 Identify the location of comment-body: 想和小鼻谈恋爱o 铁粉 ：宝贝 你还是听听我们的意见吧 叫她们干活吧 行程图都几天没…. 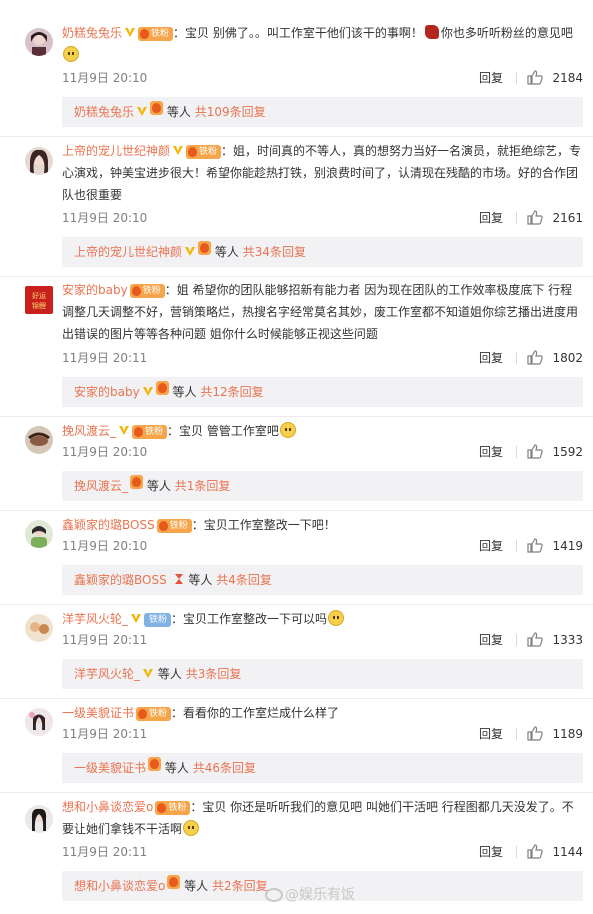
(322, 818).